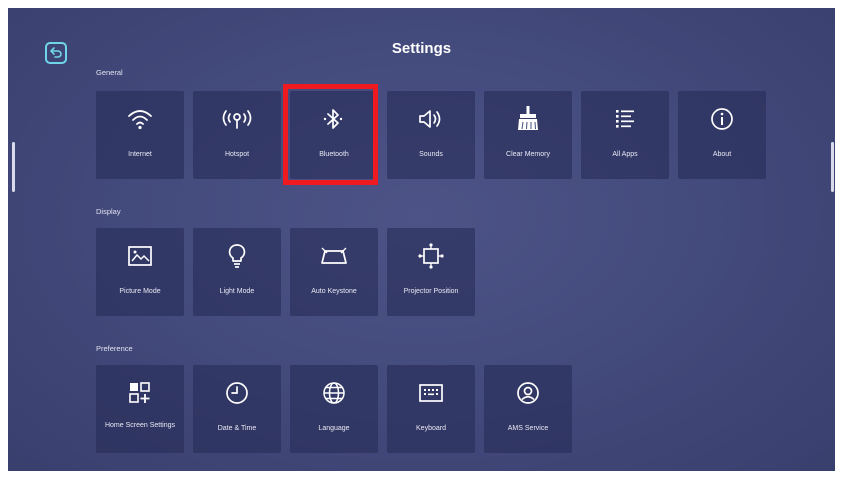  I want to click on hotspot-icon, so click(237, 119).